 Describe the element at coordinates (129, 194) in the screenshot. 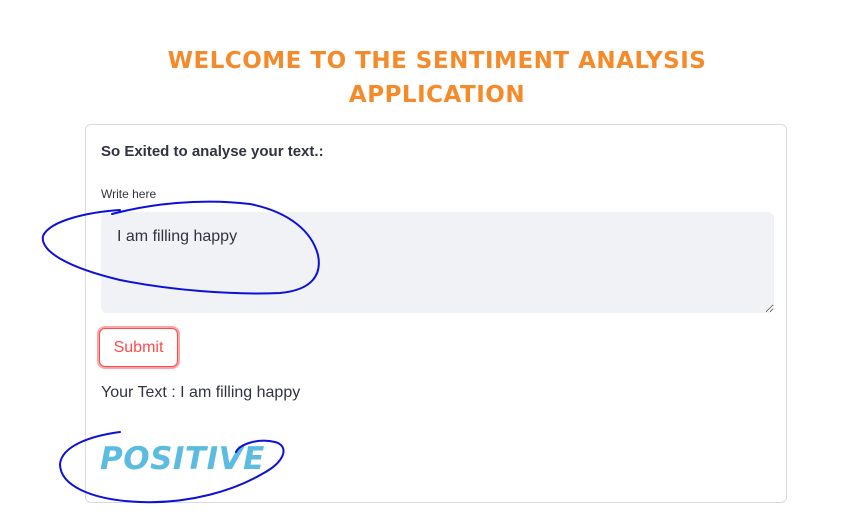

I see `input-label: Write here` at that location.